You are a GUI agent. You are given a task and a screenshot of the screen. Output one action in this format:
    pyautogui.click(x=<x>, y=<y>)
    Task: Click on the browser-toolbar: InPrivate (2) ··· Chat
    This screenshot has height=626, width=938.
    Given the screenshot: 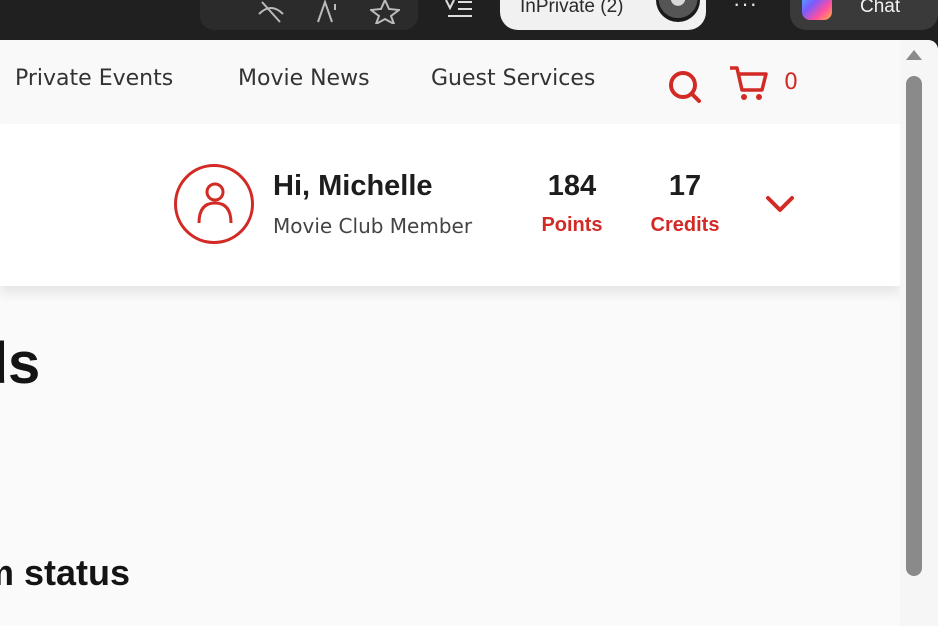 What is the action you would take?
    pyautogui.click(x=469, y=20)
    